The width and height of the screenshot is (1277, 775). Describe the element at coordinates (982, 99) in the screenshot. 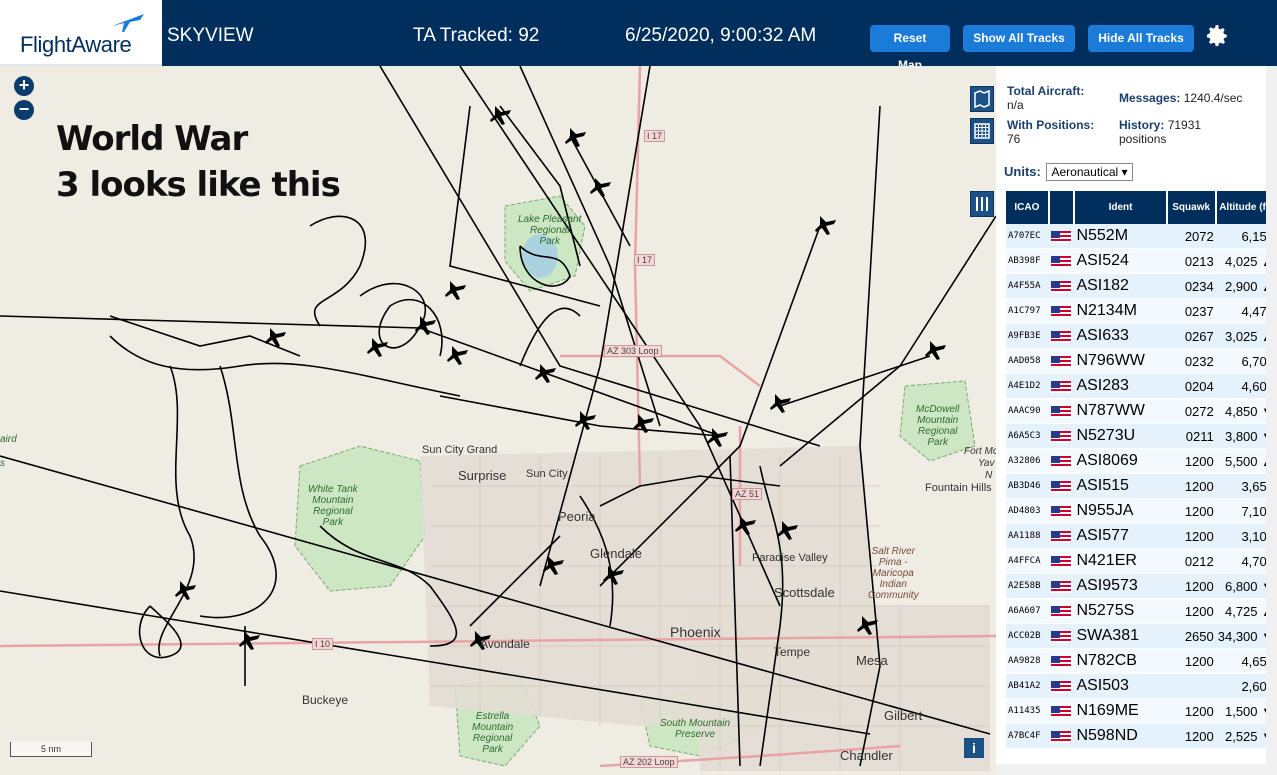

I see `map-layers-icon` at that location.